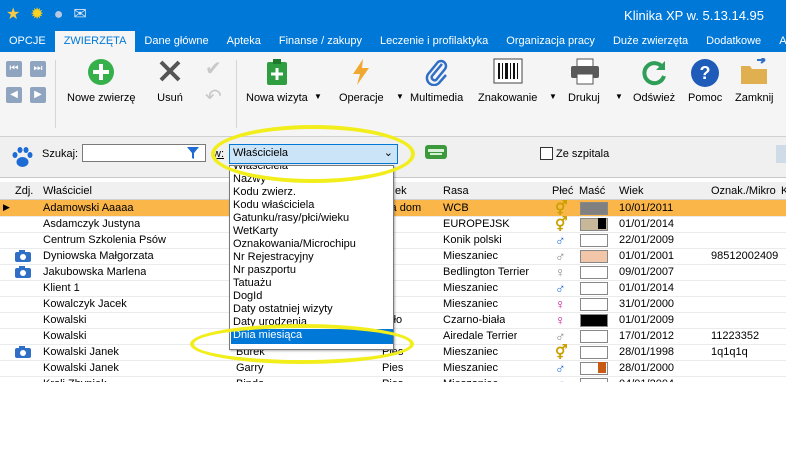 Image resolution: width=786 pixels, height=461 pixels. Describe the element at coordinates (255, 231) in the screenshot. I see `dropdown-option: WetKarty` at that location.